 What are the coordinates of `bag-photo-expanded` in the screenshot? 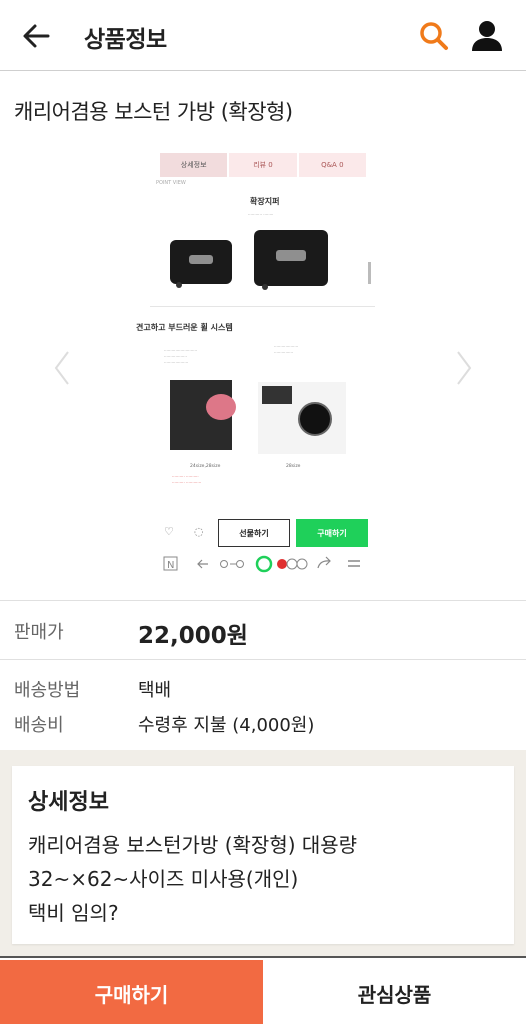 It's located at (291, 260).